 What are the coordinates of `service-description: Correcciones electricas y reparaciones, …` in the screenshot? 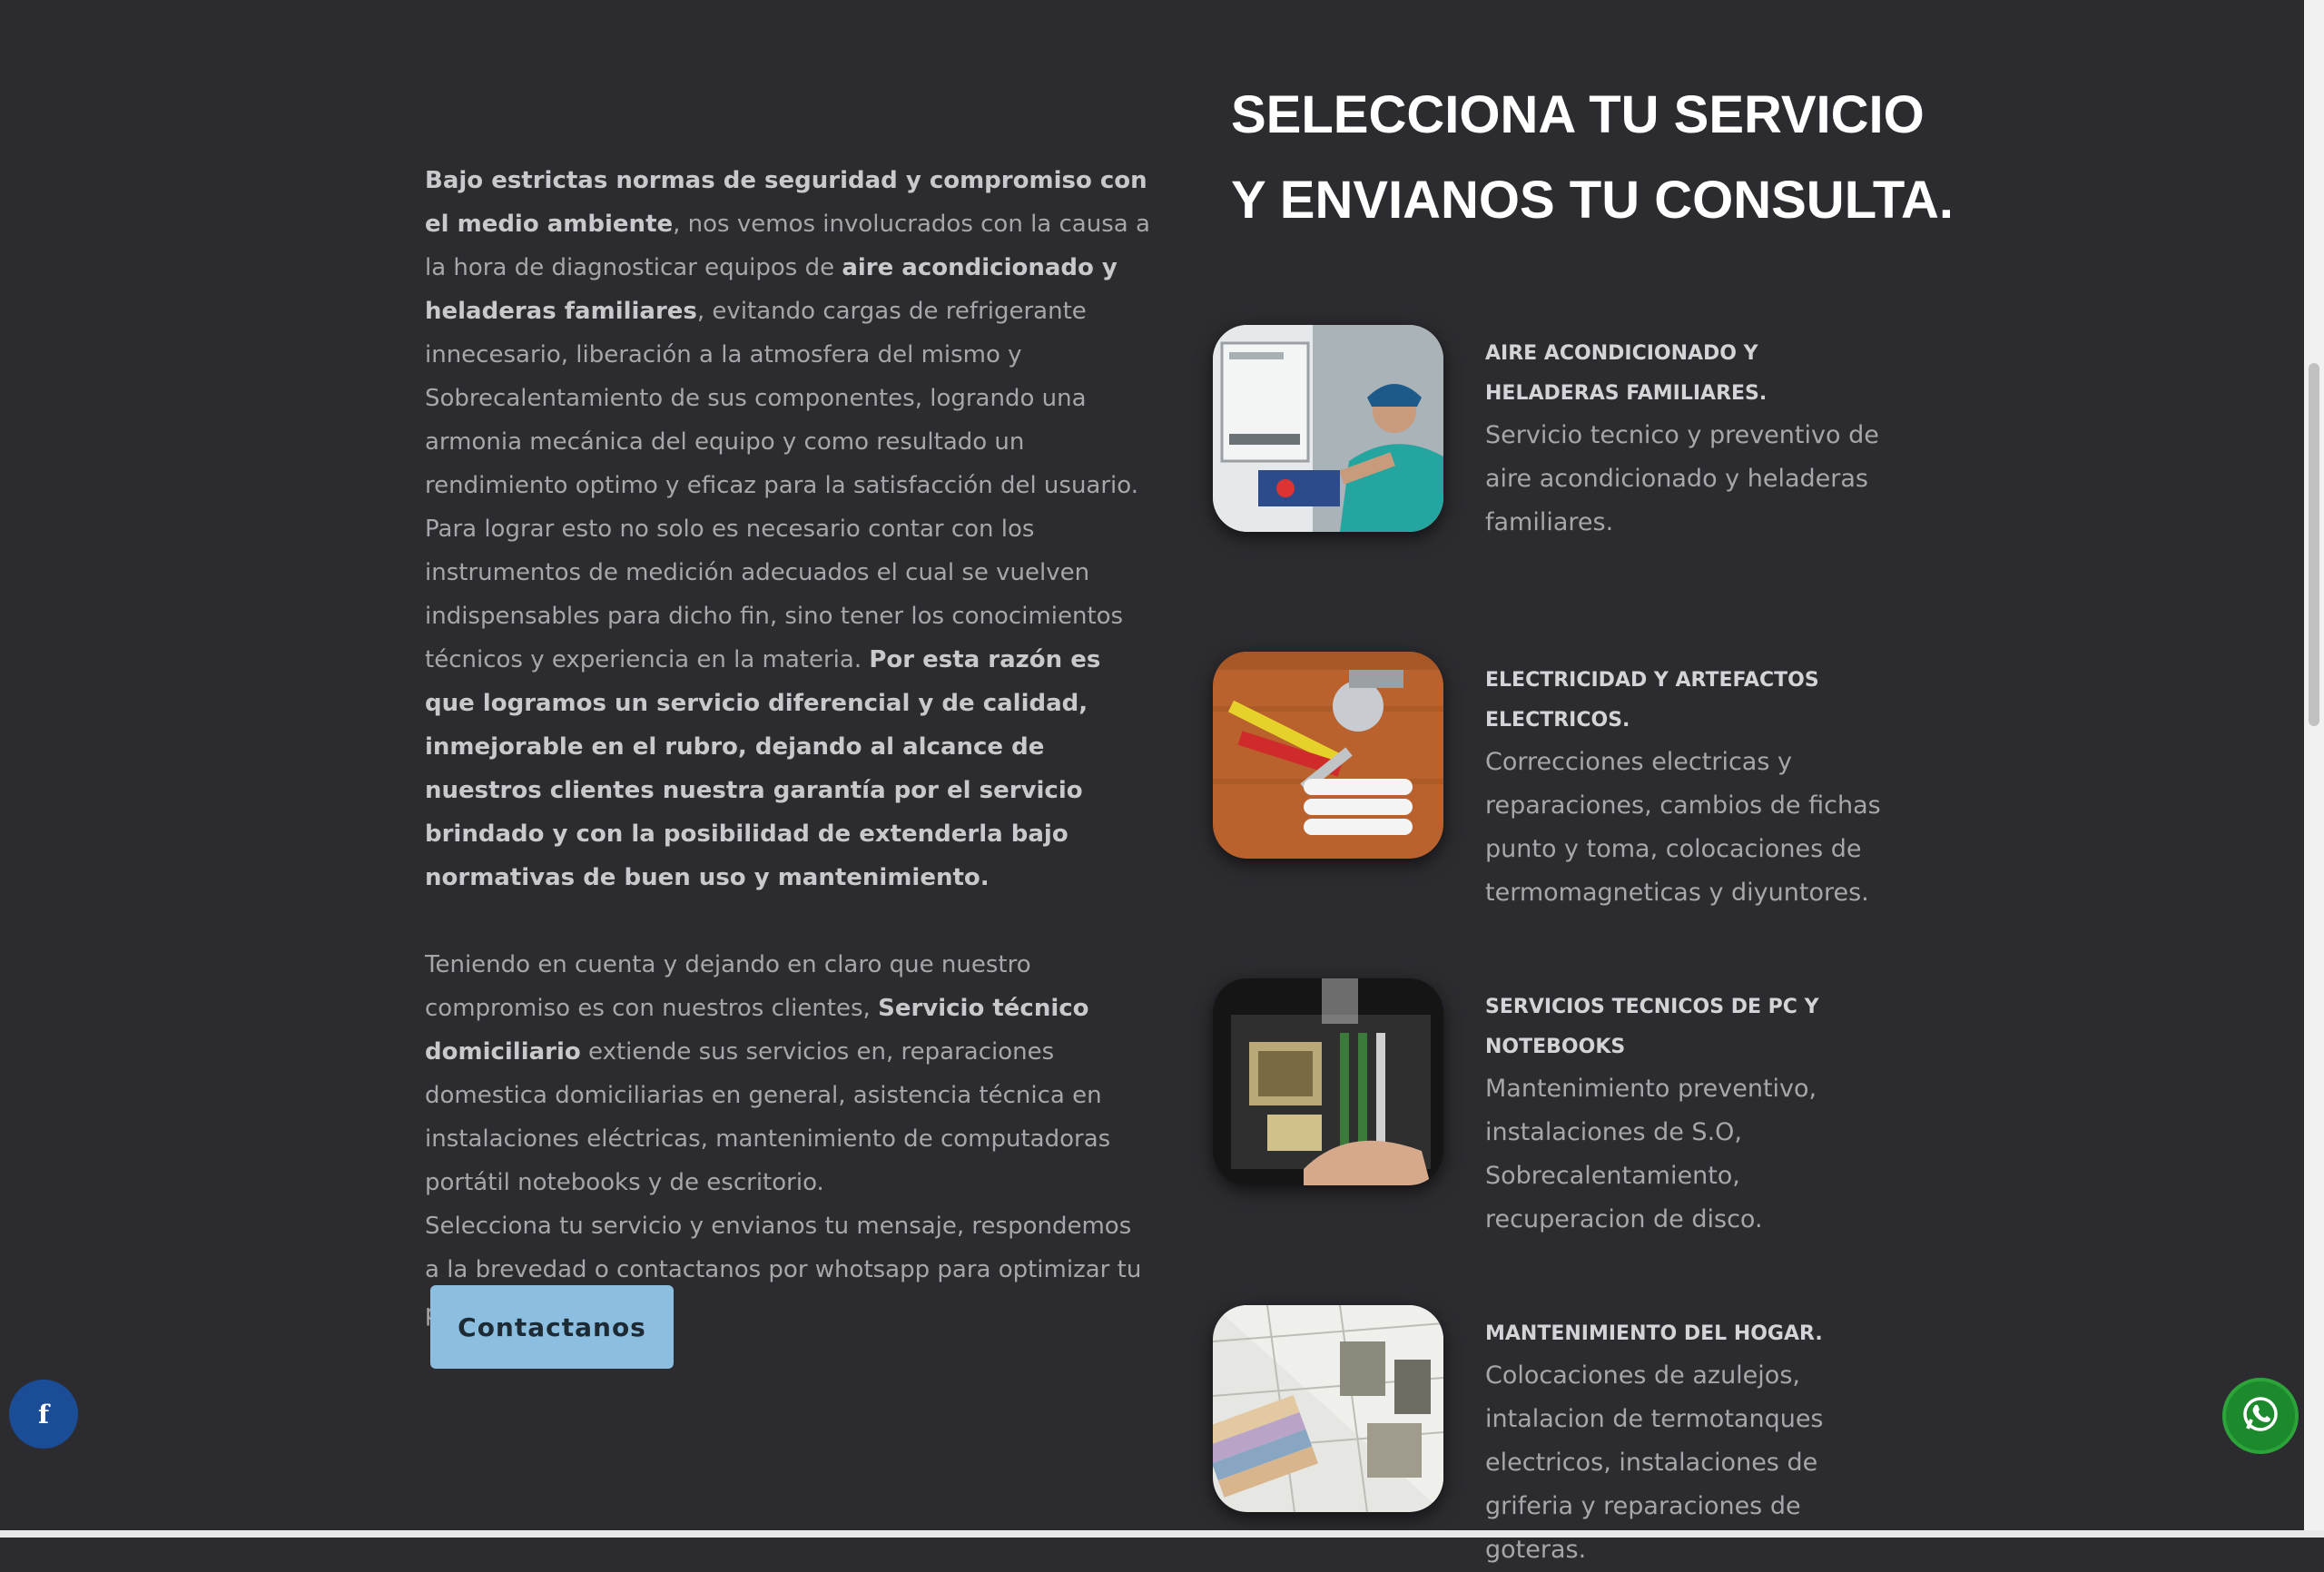 It's located at (1683, 827).